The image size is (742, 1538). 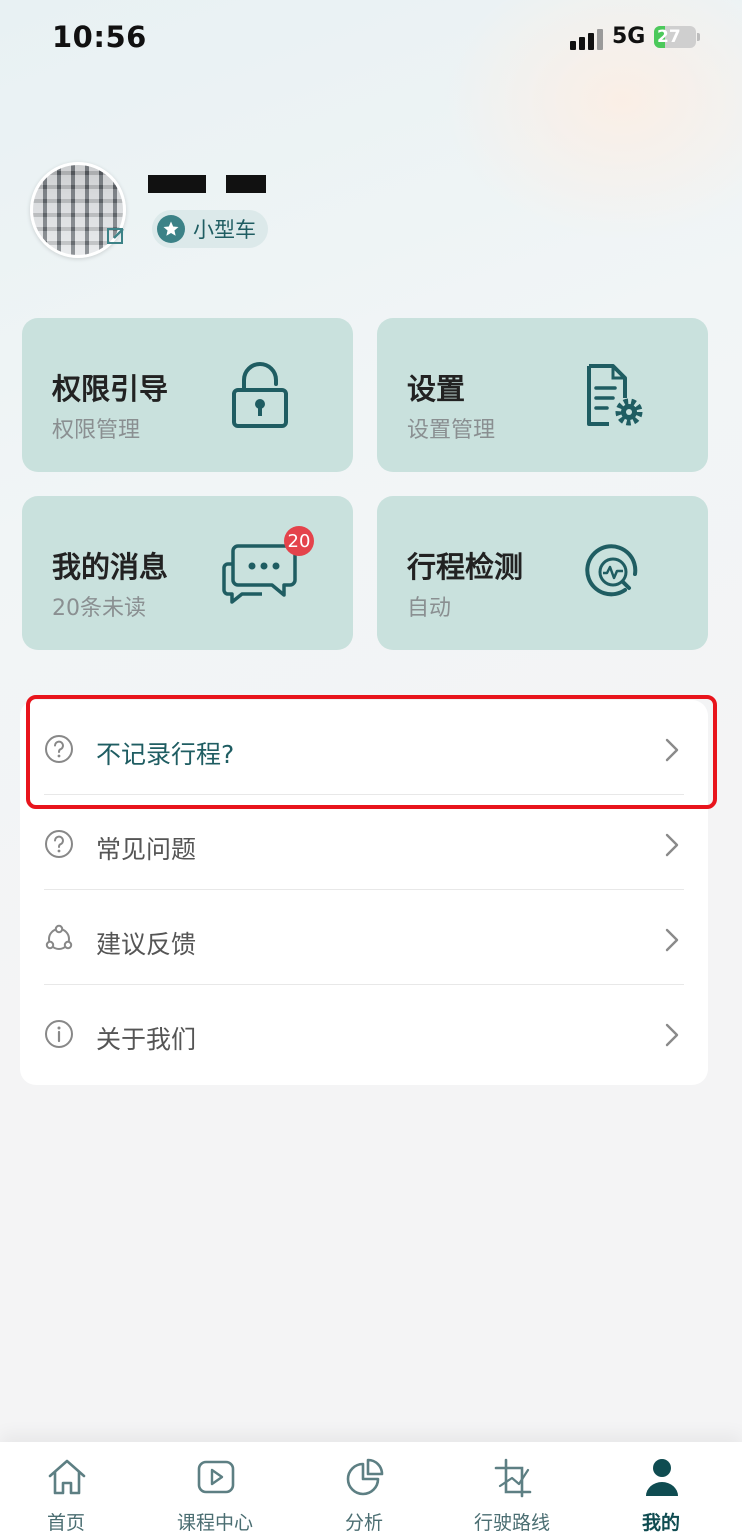 I want to click on license-badge-label: 小型车, so click(x=224, y=230).